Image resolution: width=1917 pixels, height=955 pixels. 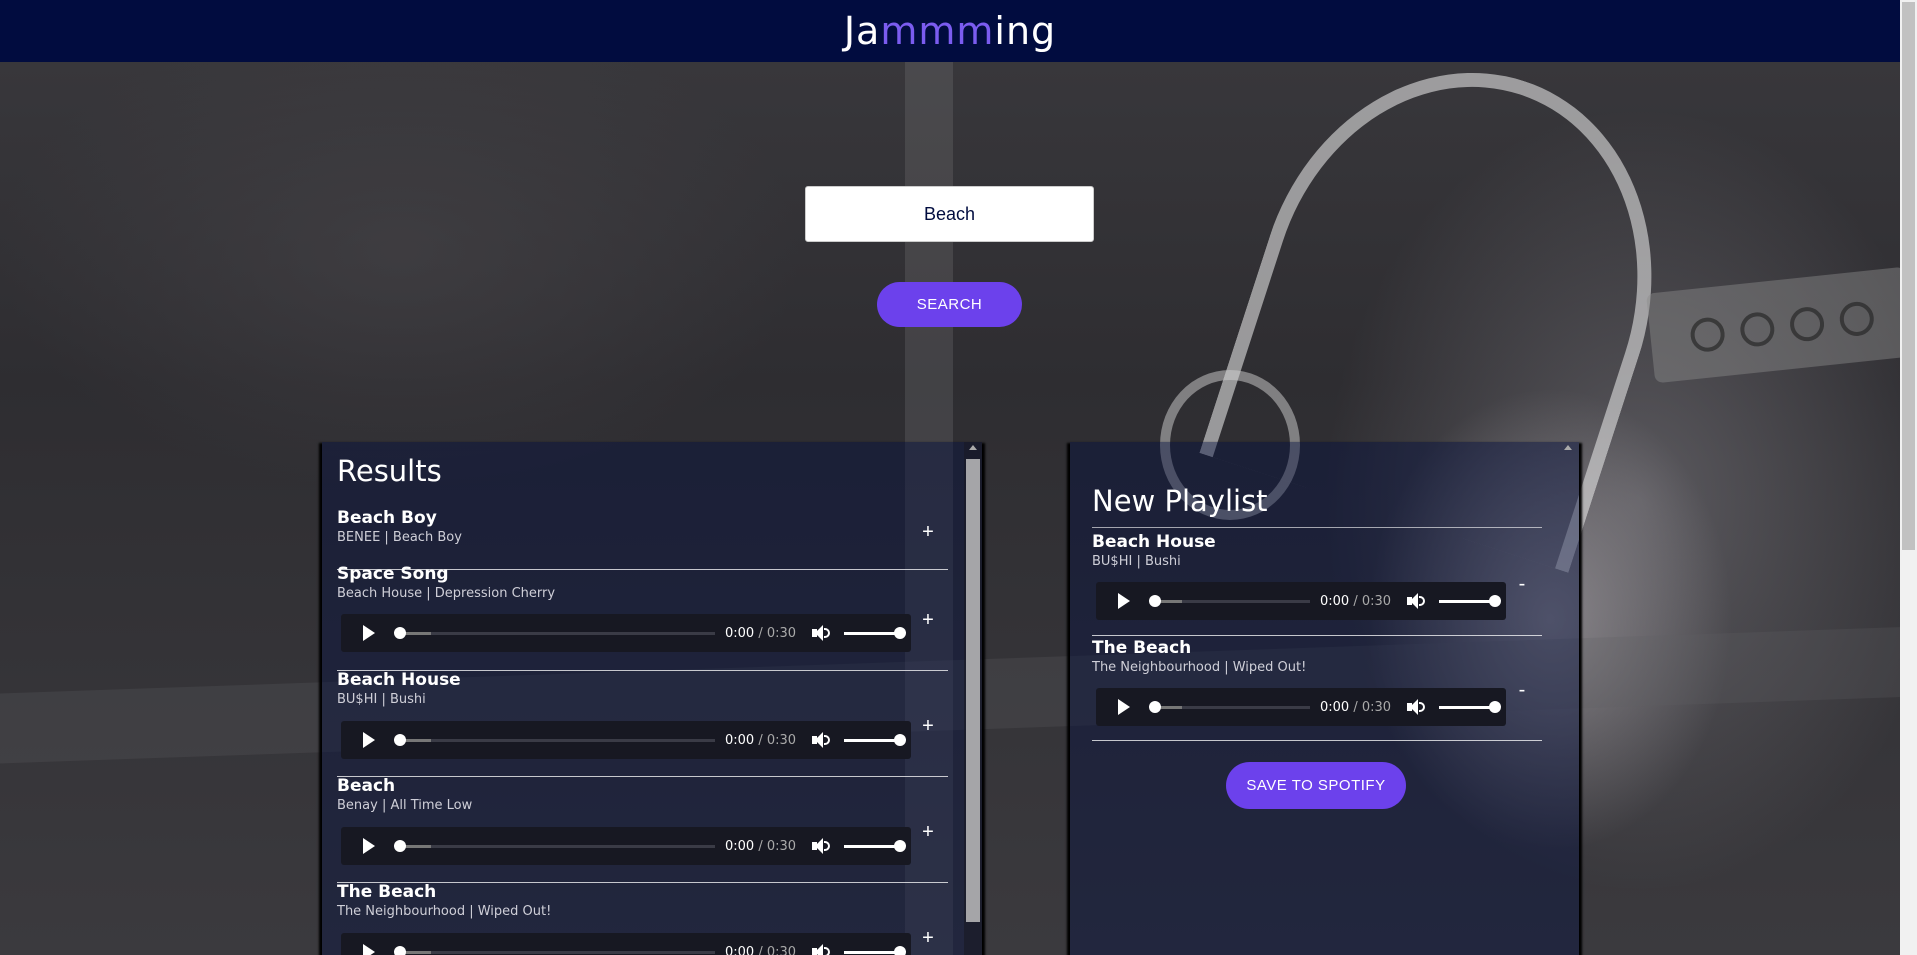 I want to click on search-input, so click(x=949, y=214).